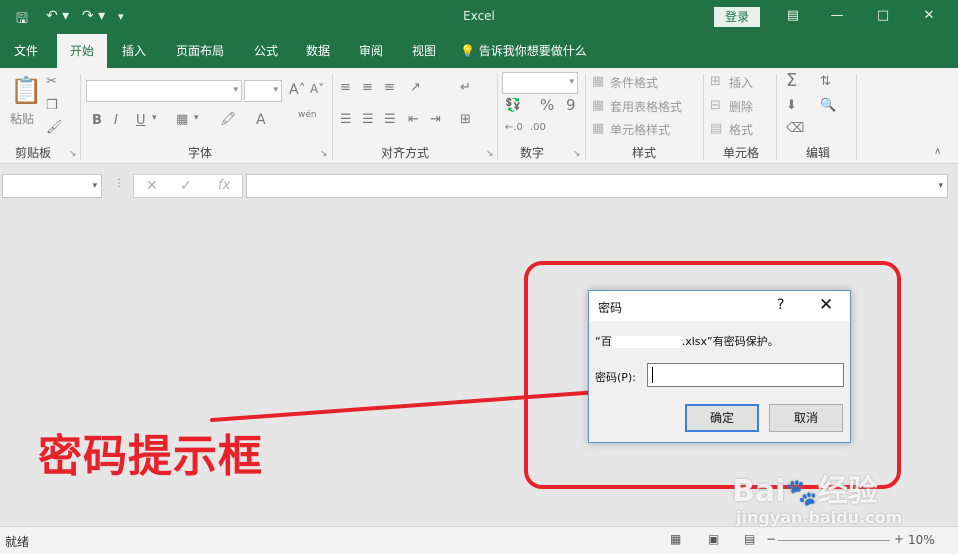 The width and height of the screenshot is (958, 554). What do you see at coordinates (719, 306) in the screenshot?
I see `dialog-title-bar: 密码 ? ✕` at bounding box center [719, 306].